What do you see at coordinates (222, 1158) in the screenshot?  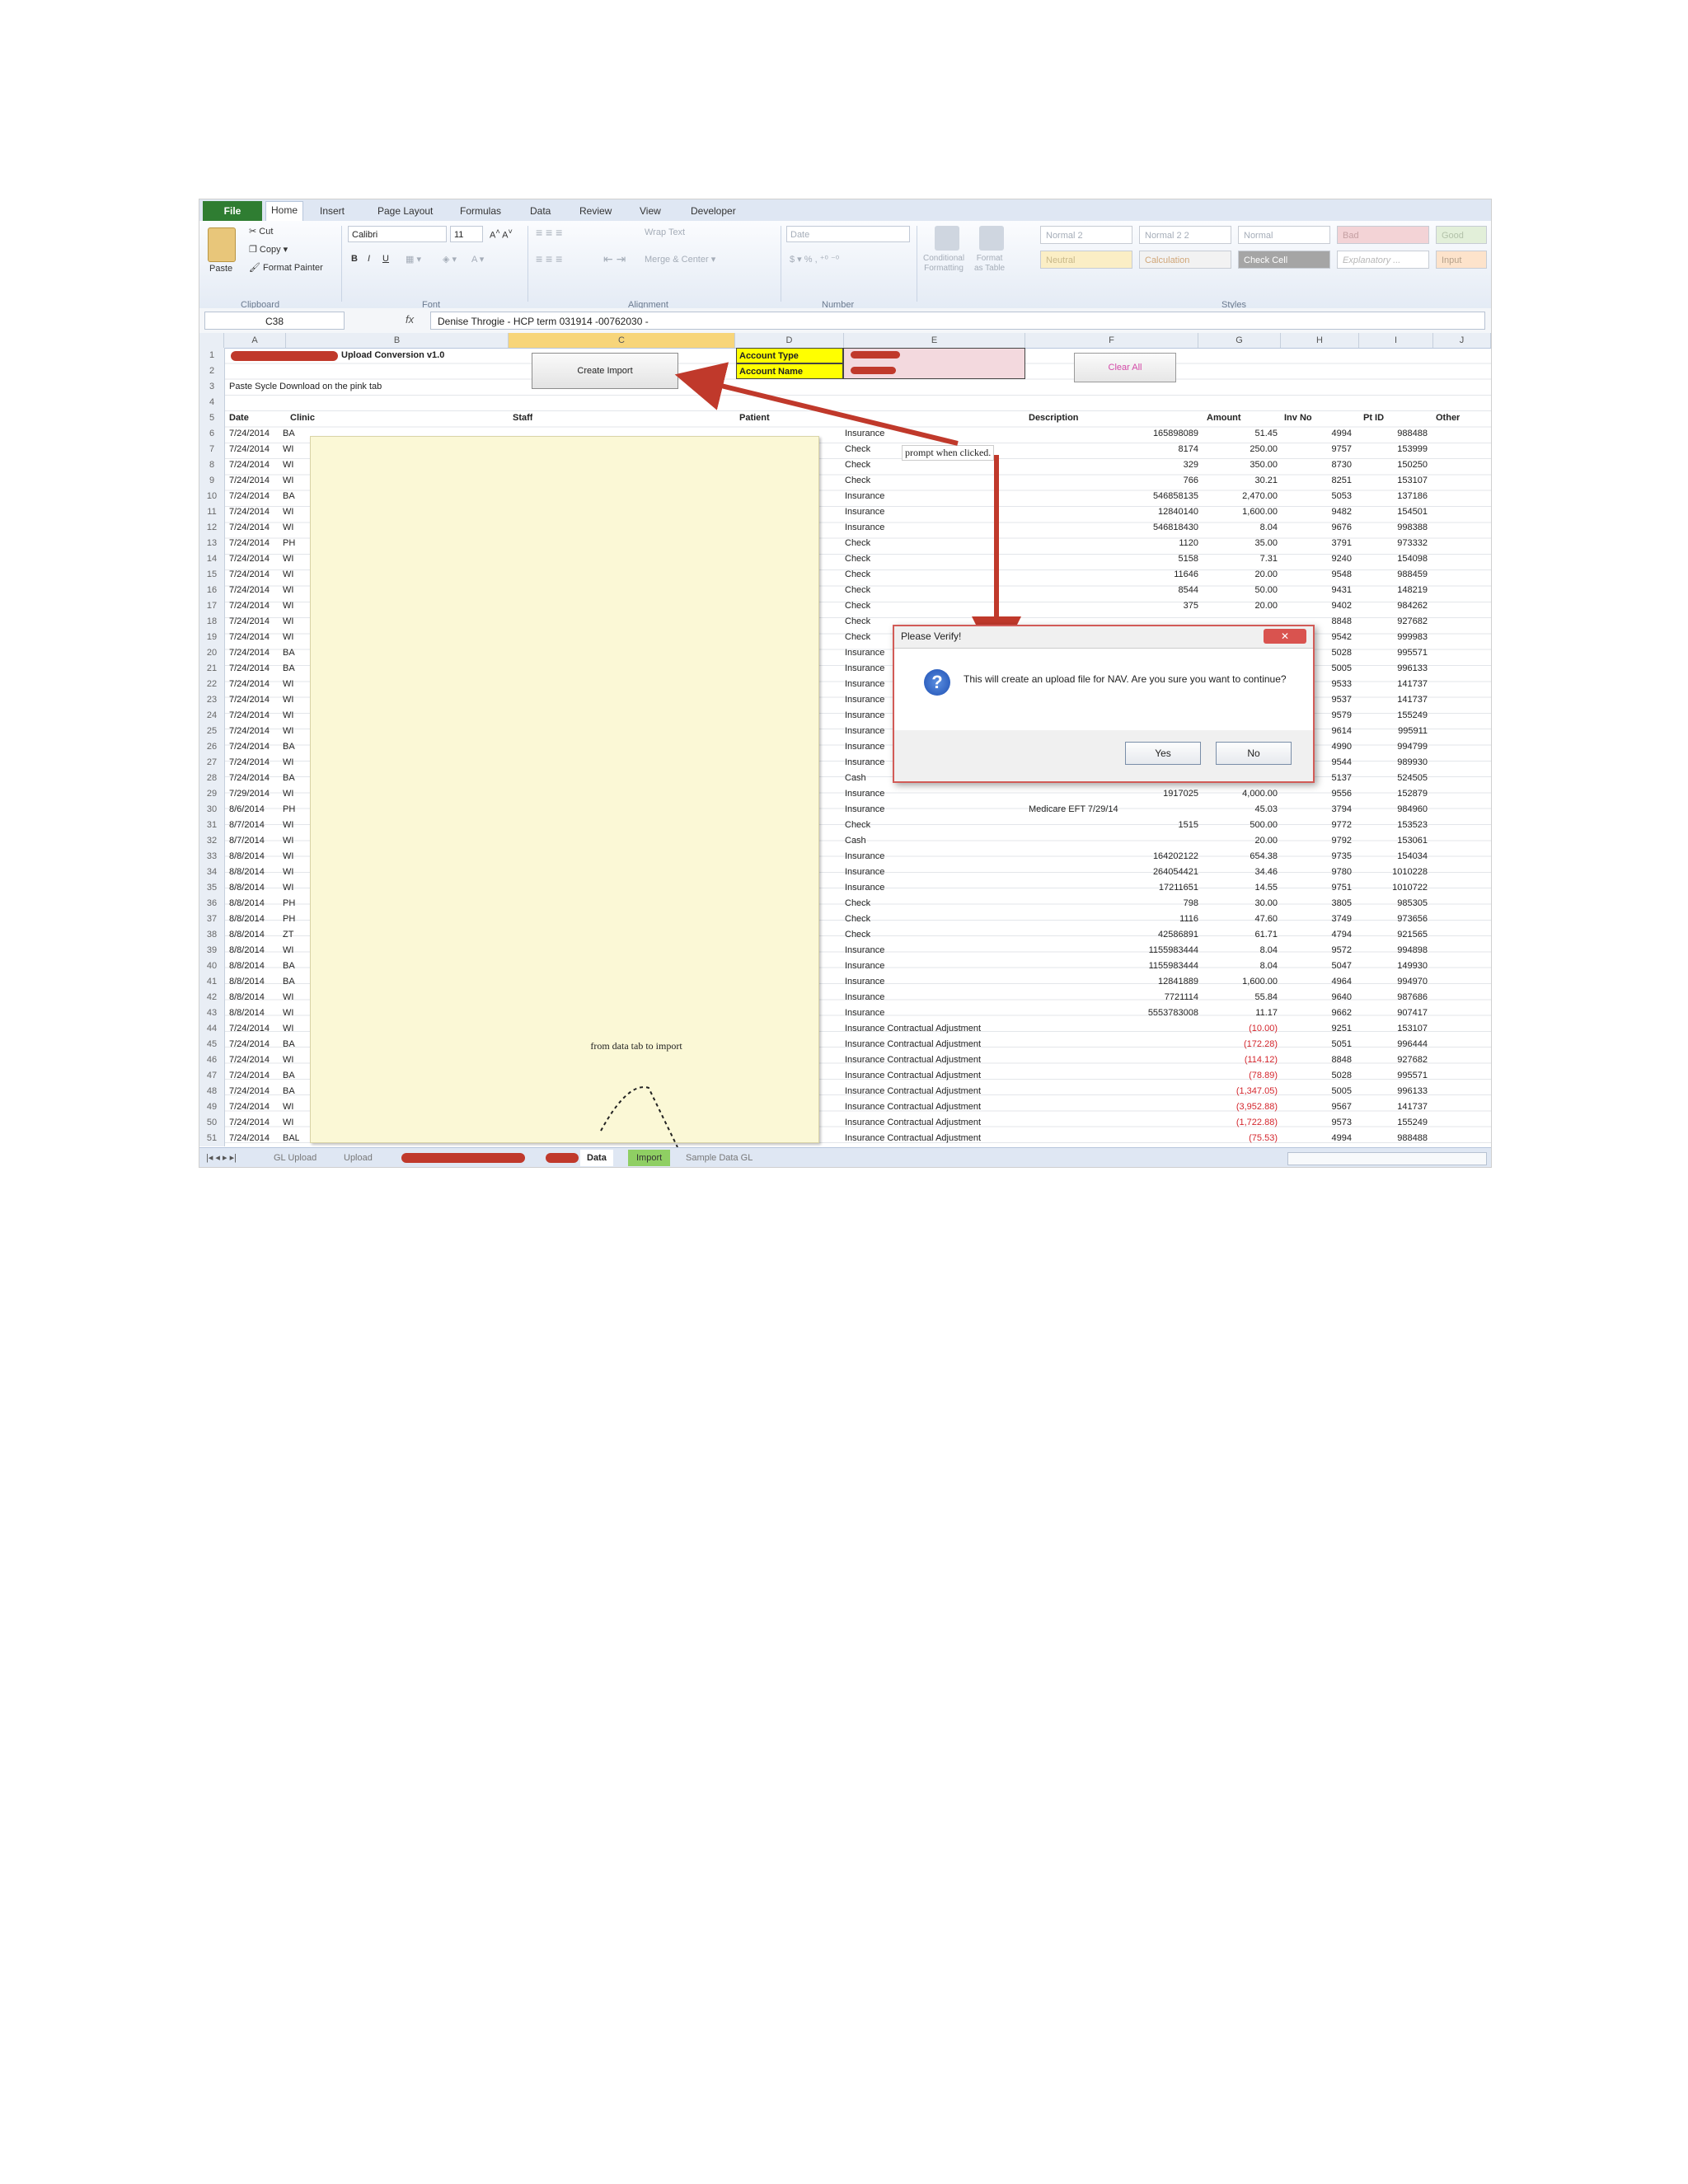 I see `sheet-nav-icon: |◂ ◂ ▸ ▸|` at bounding box center [222, 1158].